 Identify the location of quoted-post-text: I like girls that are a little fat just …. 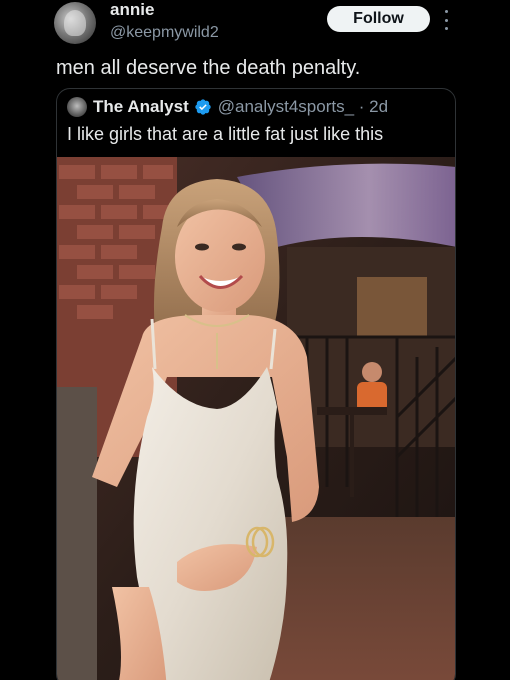
(225, 134).